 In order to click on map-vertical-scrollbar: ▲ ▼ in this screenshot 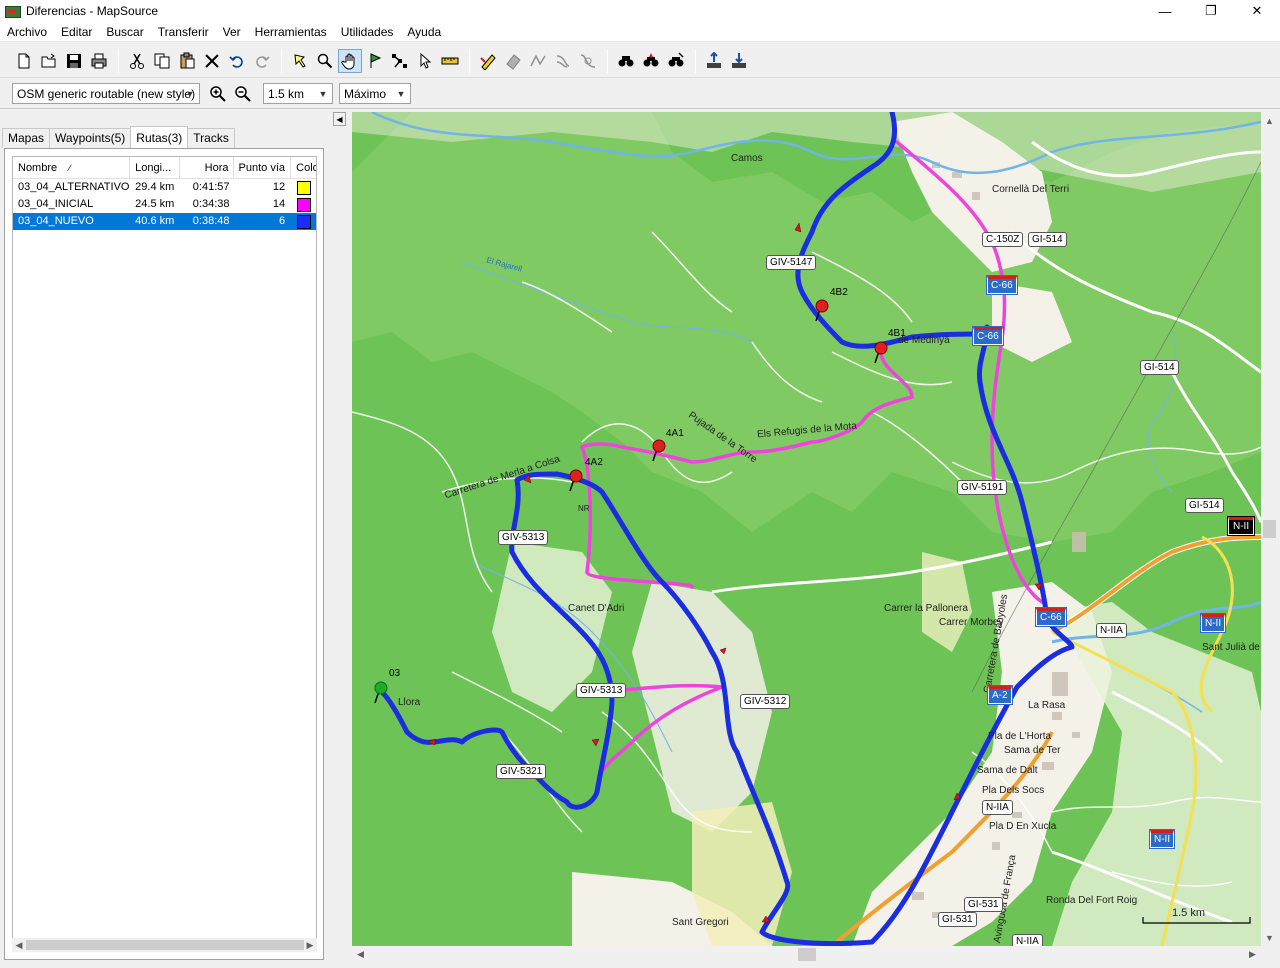, I will do `click(1269, 529)`.